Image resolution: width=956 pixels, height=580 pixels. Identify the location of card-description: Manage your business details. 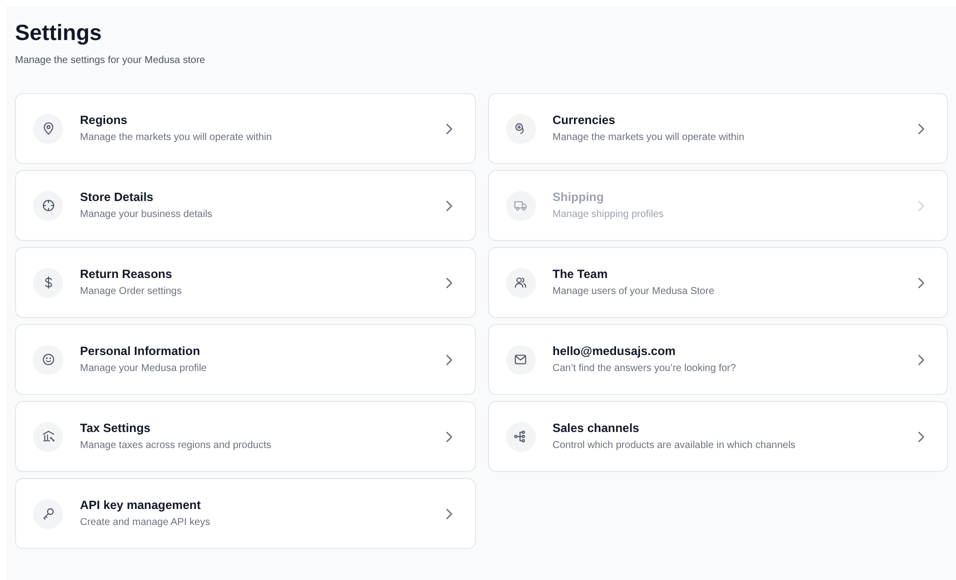
(147, 214).